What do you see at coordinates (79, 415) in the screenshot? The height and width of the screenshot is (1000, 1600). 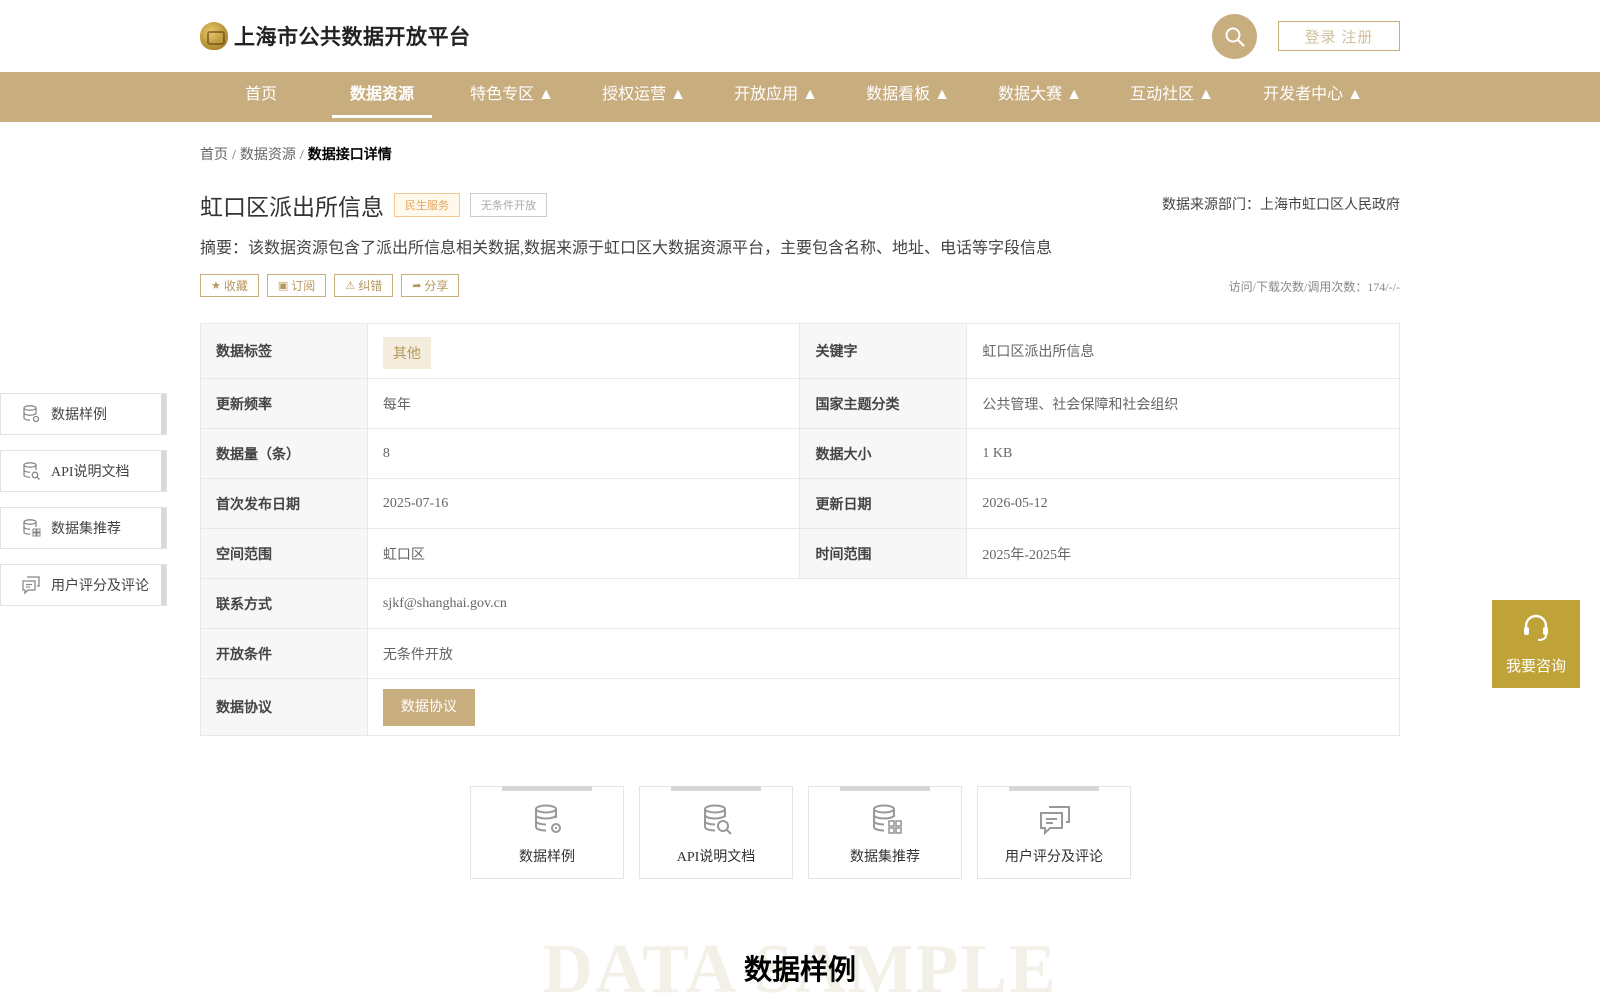 I see `side-tab-label: 数据样例` at bounding box center [79, 415].